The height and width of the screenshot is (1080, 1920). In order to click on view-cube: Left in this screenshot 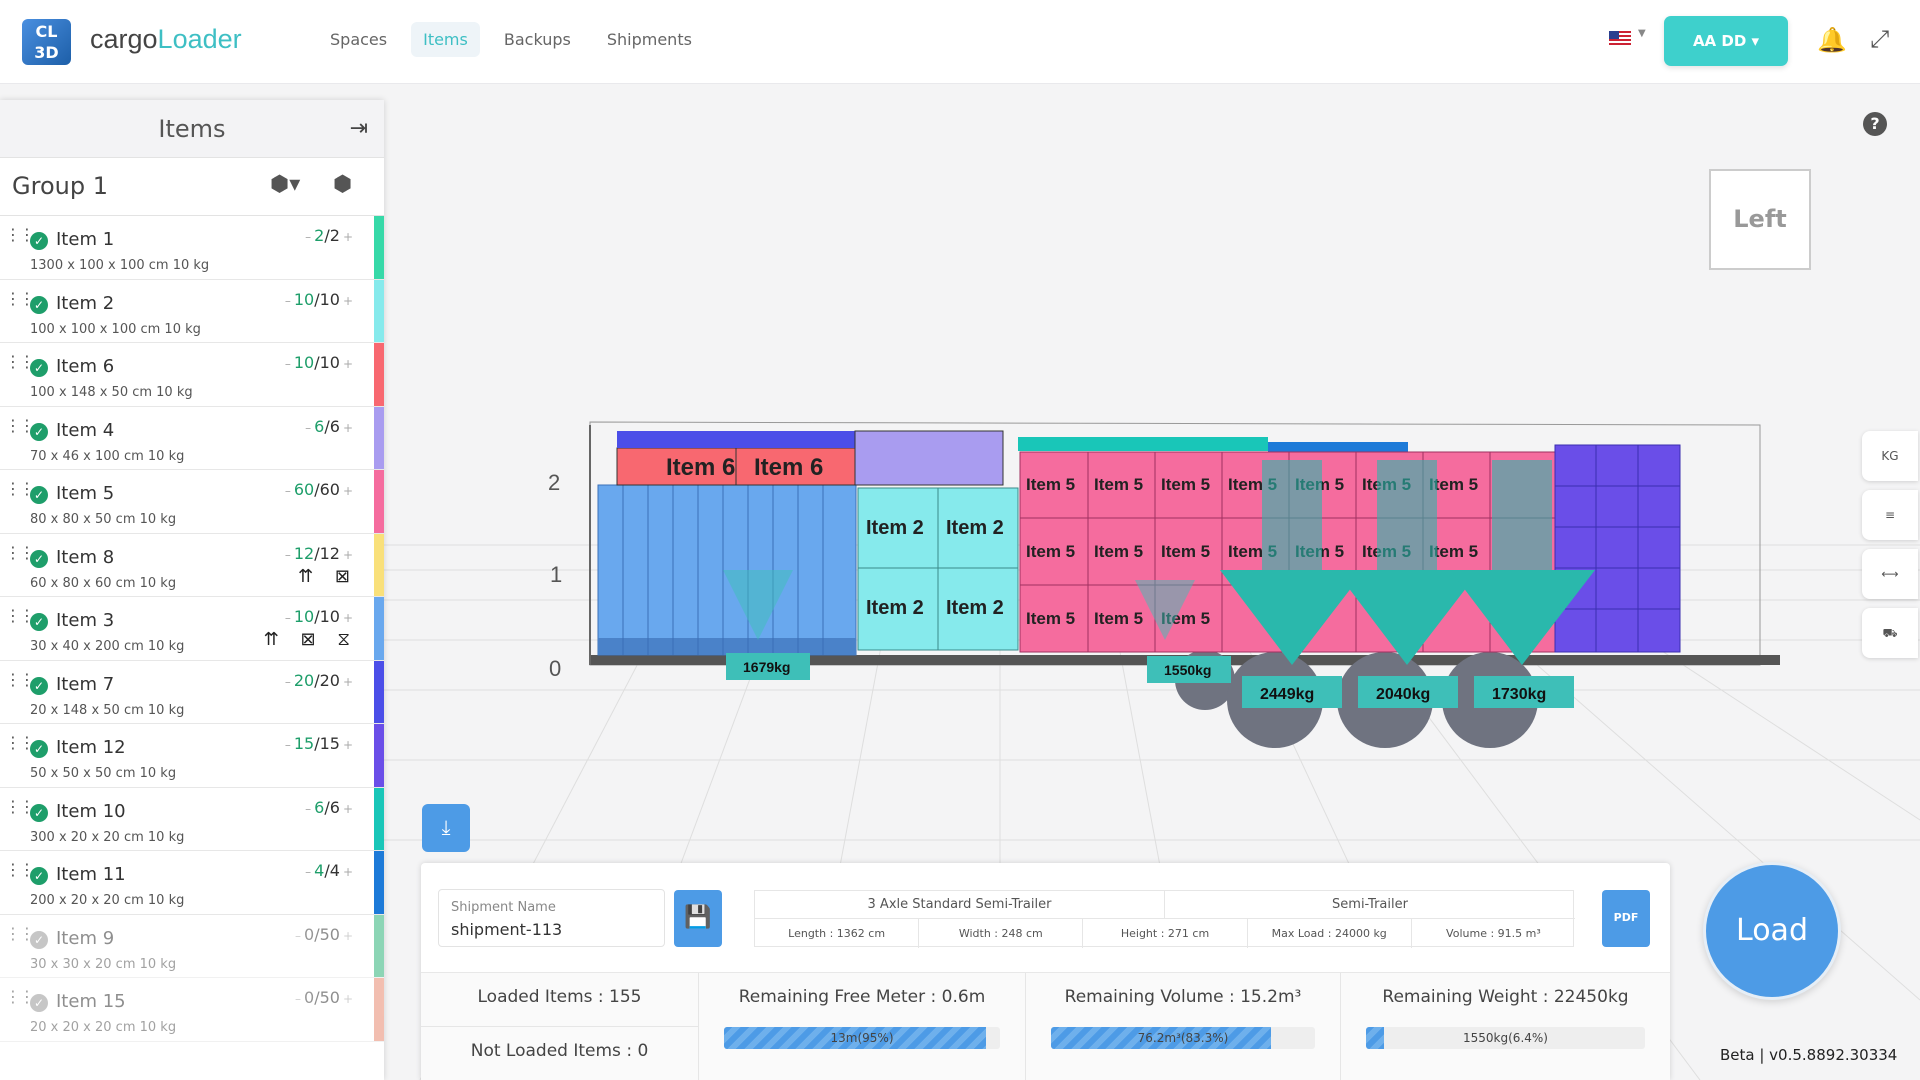, I will do `click(1760, 219)`.